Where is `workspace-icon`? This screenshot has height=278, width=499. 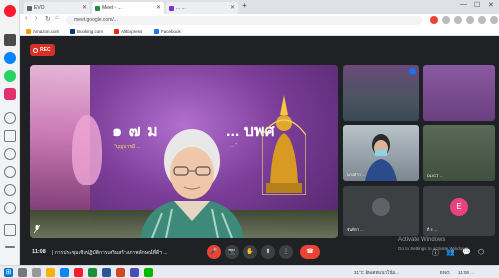 workspace-icon is located at coordinates (10, 40).